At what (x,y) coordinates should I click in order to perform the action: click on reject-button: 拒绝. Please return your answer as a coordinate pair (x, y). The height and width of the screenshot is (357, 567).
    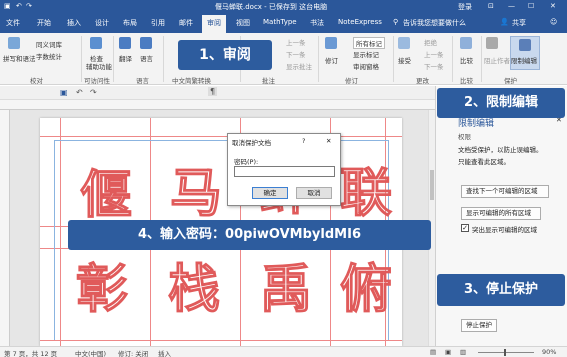
    Looking at the image, I should click on (430, 42).